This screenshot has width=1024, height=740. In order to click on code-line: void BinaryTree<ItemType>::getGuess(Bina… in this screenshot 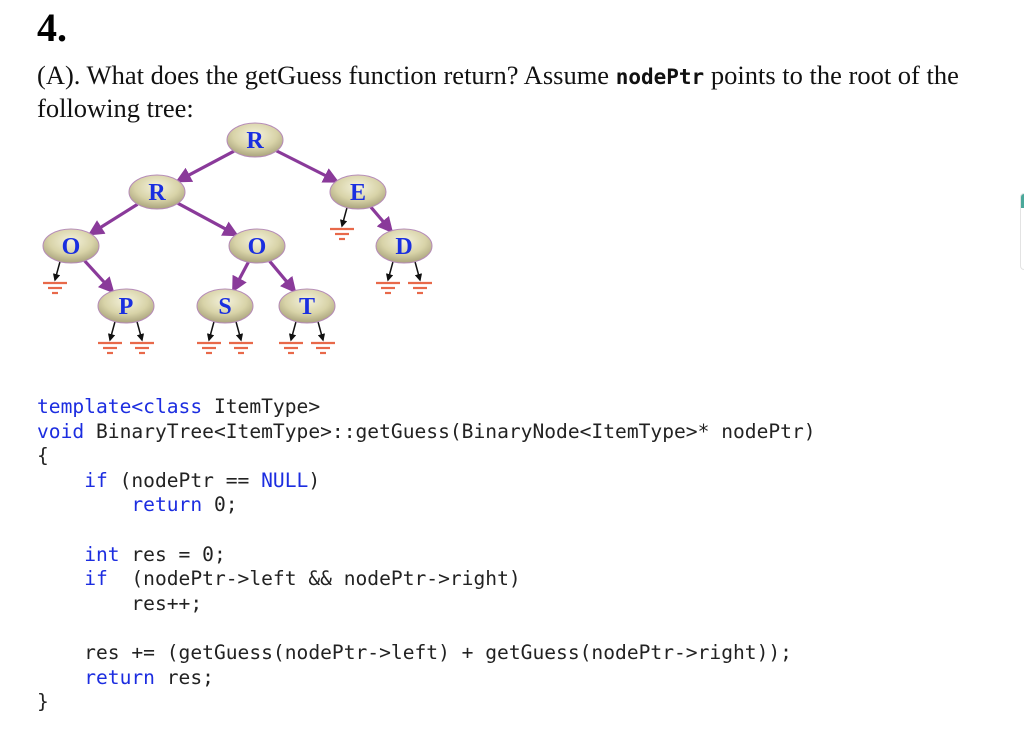, I will do `click(426, 432)`.